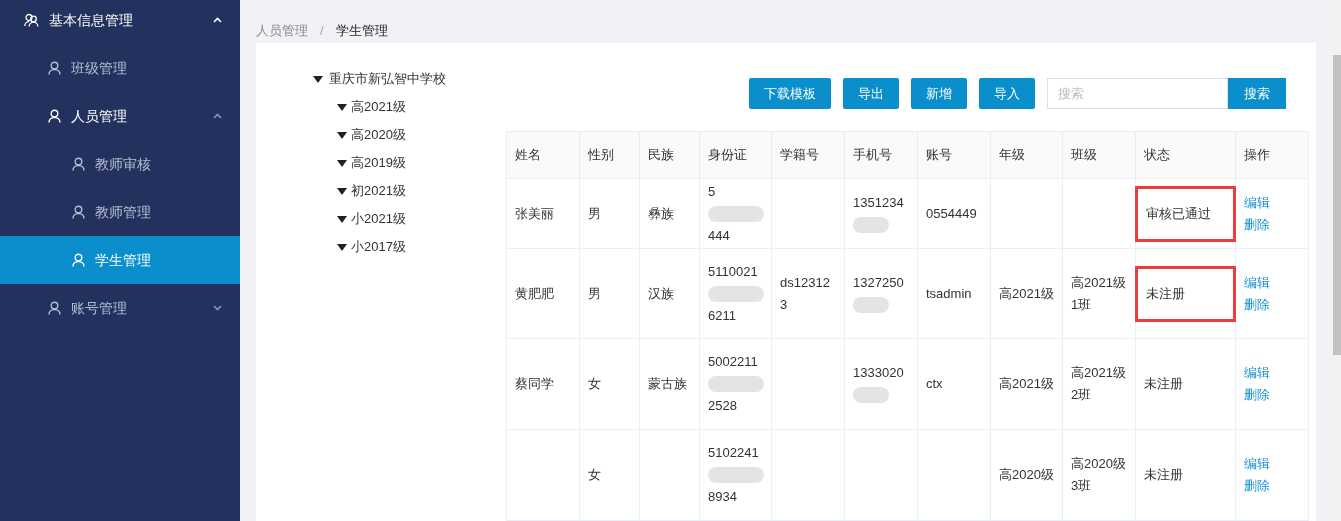 Image resolution: width=1341 pixels, height=521 pixels. What do you see at coordinates (723, 406) in the screenshot?
I see `id-number-bottom: 2528` at bounding box center [723, 406].